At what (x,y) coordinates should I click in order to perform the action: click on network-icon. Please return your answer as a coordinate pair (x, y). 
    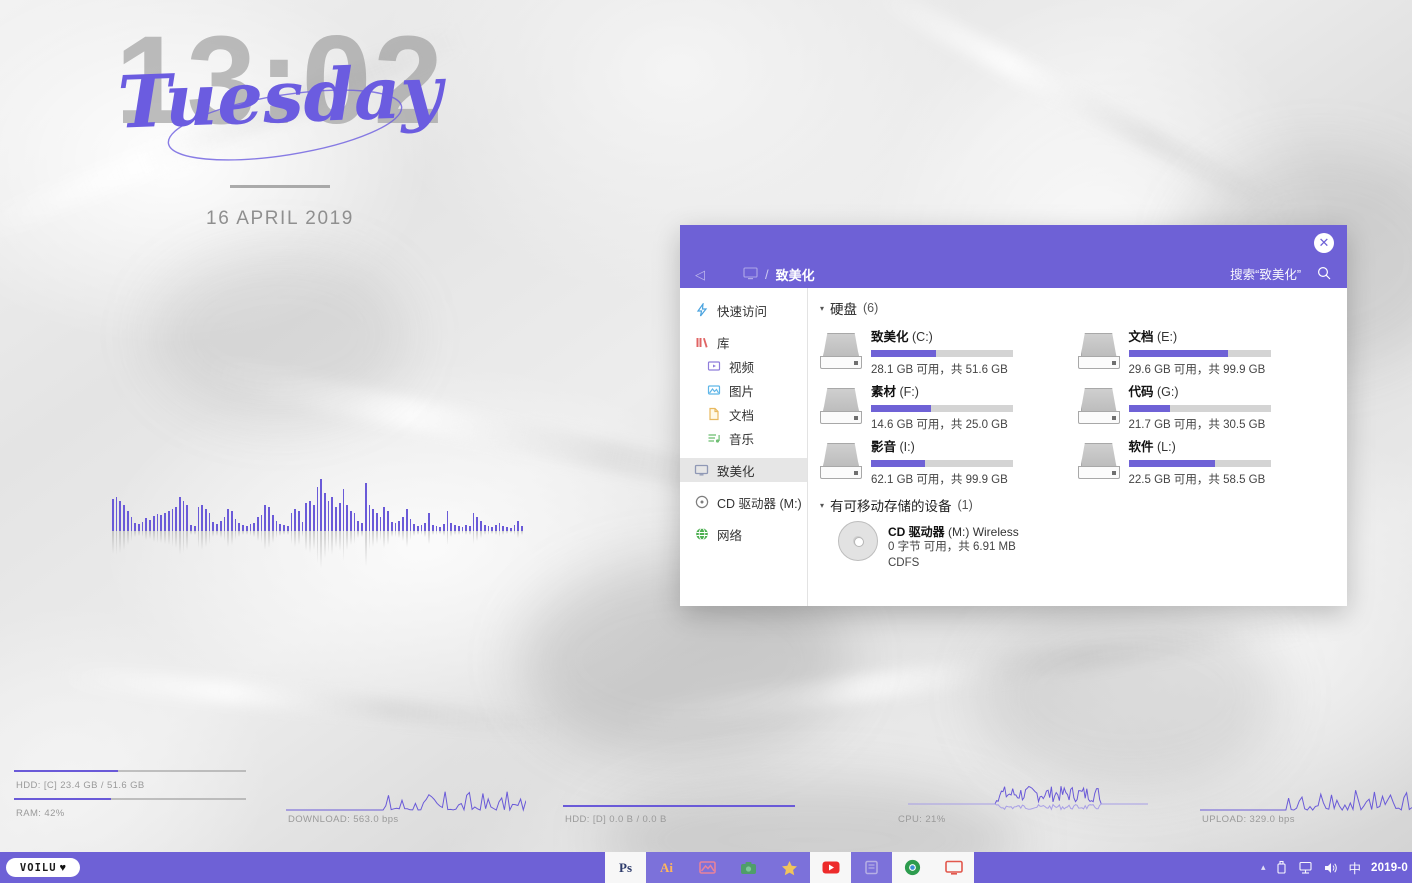
    Looking at the image, I should click on (1305, 868).